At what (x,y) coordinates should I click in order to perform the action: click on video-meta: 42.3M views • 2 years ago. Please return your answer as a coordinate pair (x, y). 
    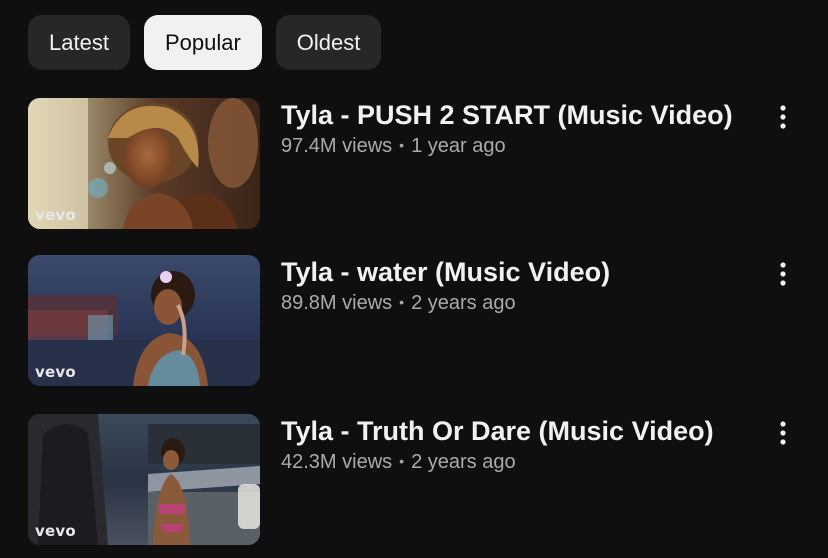
    Looking at the image, I should click on (521, 462).